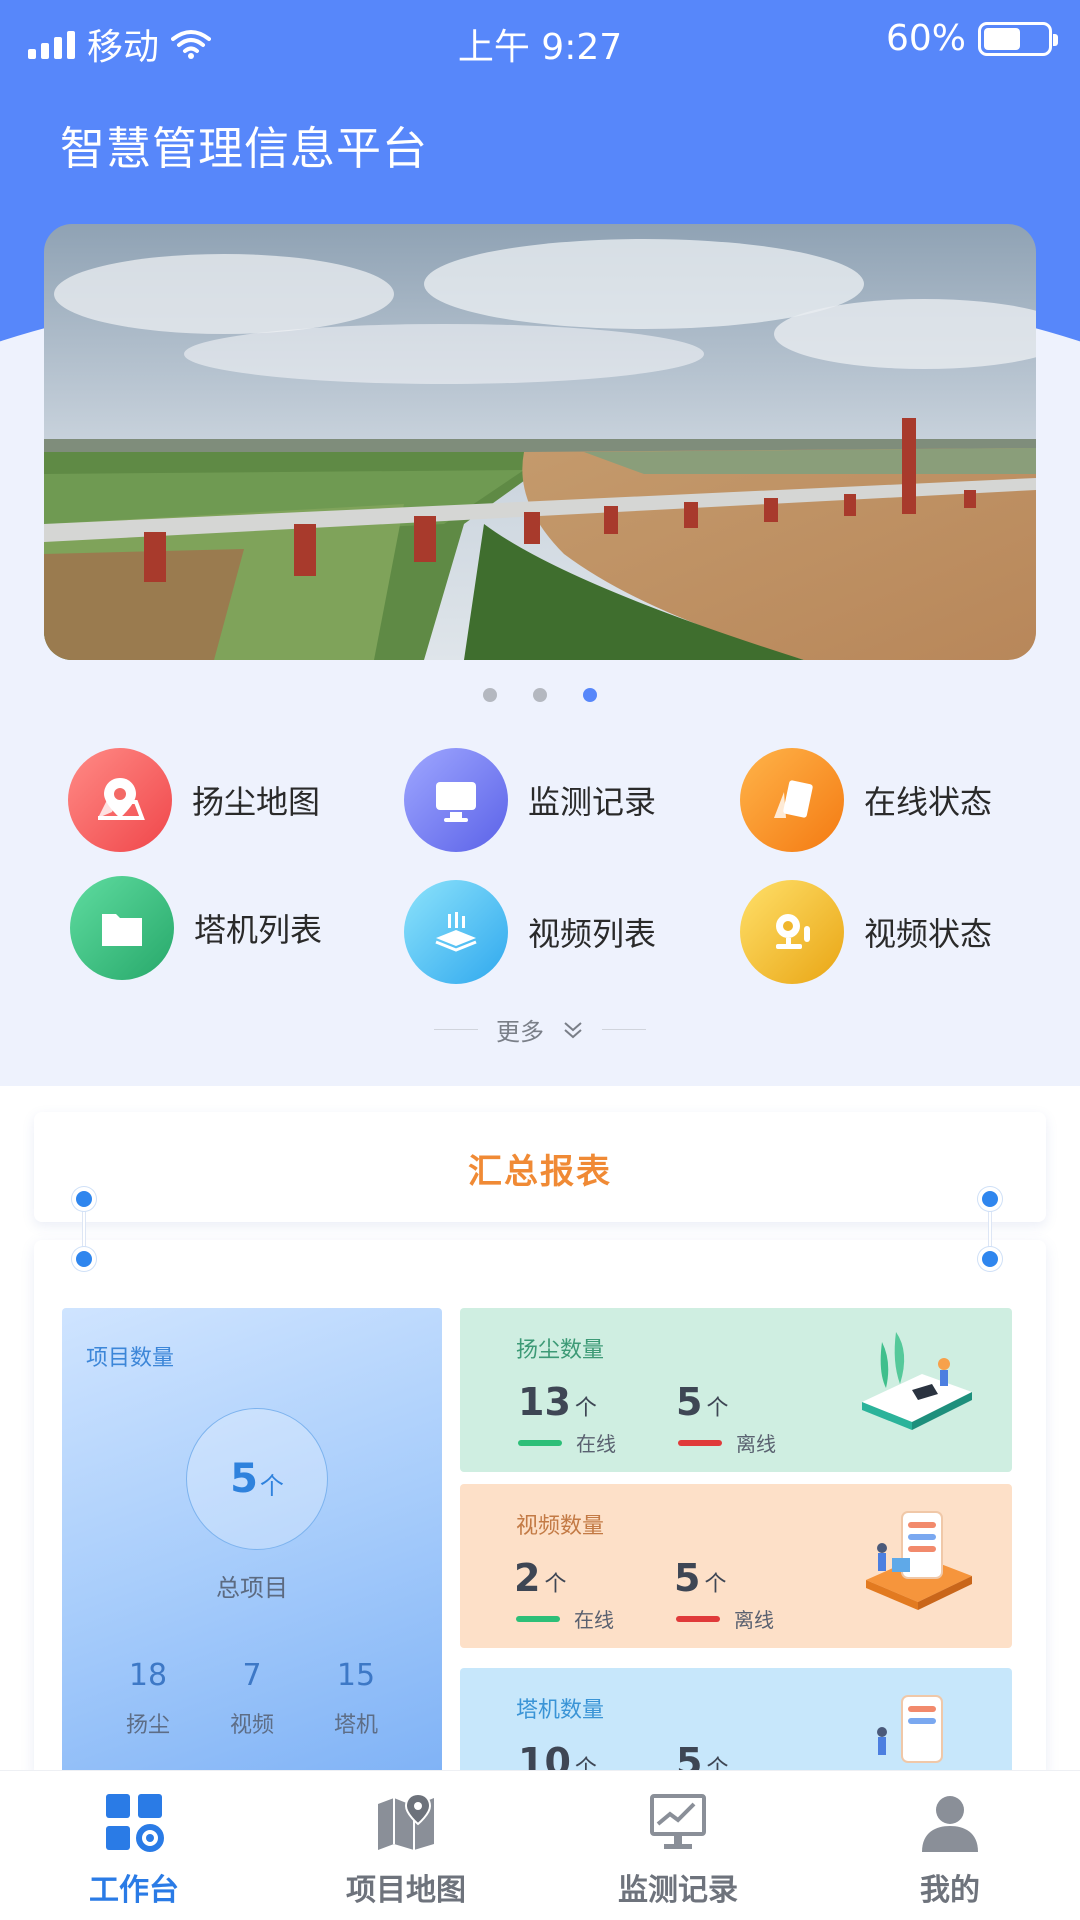  What do you see at coordinates (356, 1675) in the screenshot?
I see `stat-value: 15` at bounding box center [356, 1675].